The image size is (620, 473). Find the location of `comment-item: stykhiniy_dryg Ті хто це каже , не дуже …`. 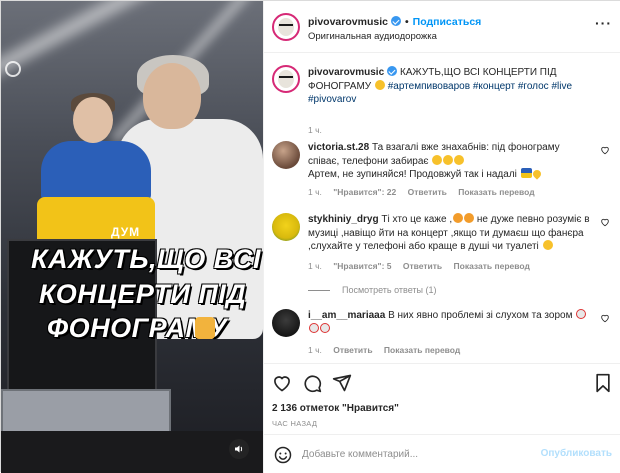

comment-item: stykhiniy_dryg Ті хто це каже , не дуже … is located at coordinates (442, 253).